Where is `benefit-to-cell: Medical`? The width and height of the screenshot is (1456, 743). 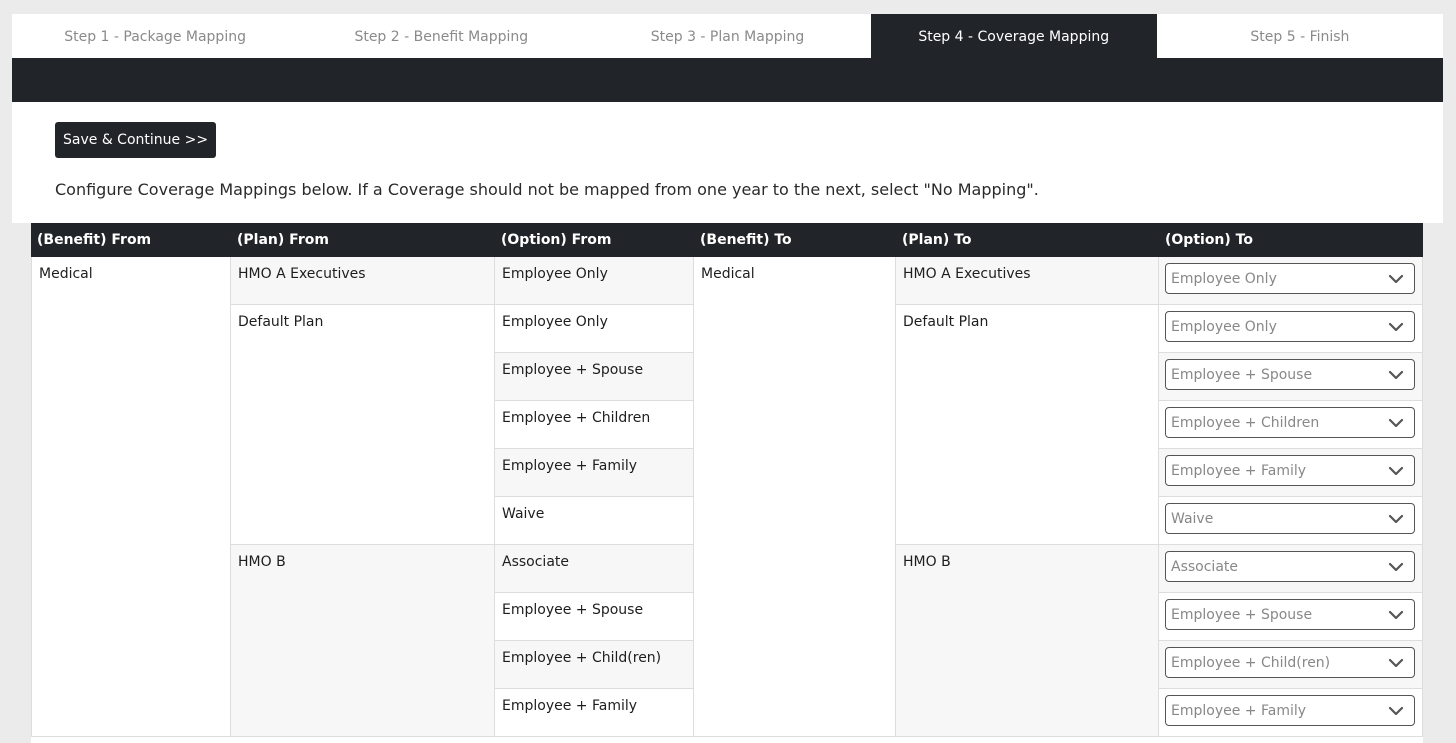
benefit-to-cell: Medical is located at coordinates (795, 497).